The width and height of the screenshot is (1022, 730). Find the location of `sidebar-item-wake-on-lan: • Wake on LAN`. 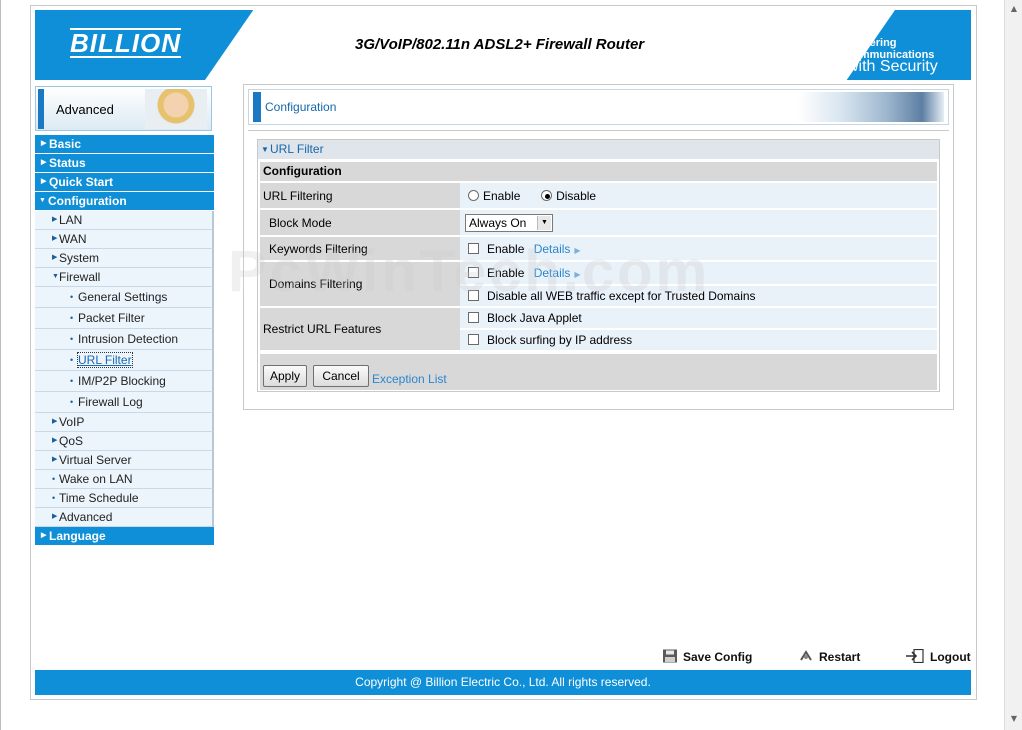

sidebar-item-wake-on-lan: • Wake on LAN is located at coordinates (124, 479).